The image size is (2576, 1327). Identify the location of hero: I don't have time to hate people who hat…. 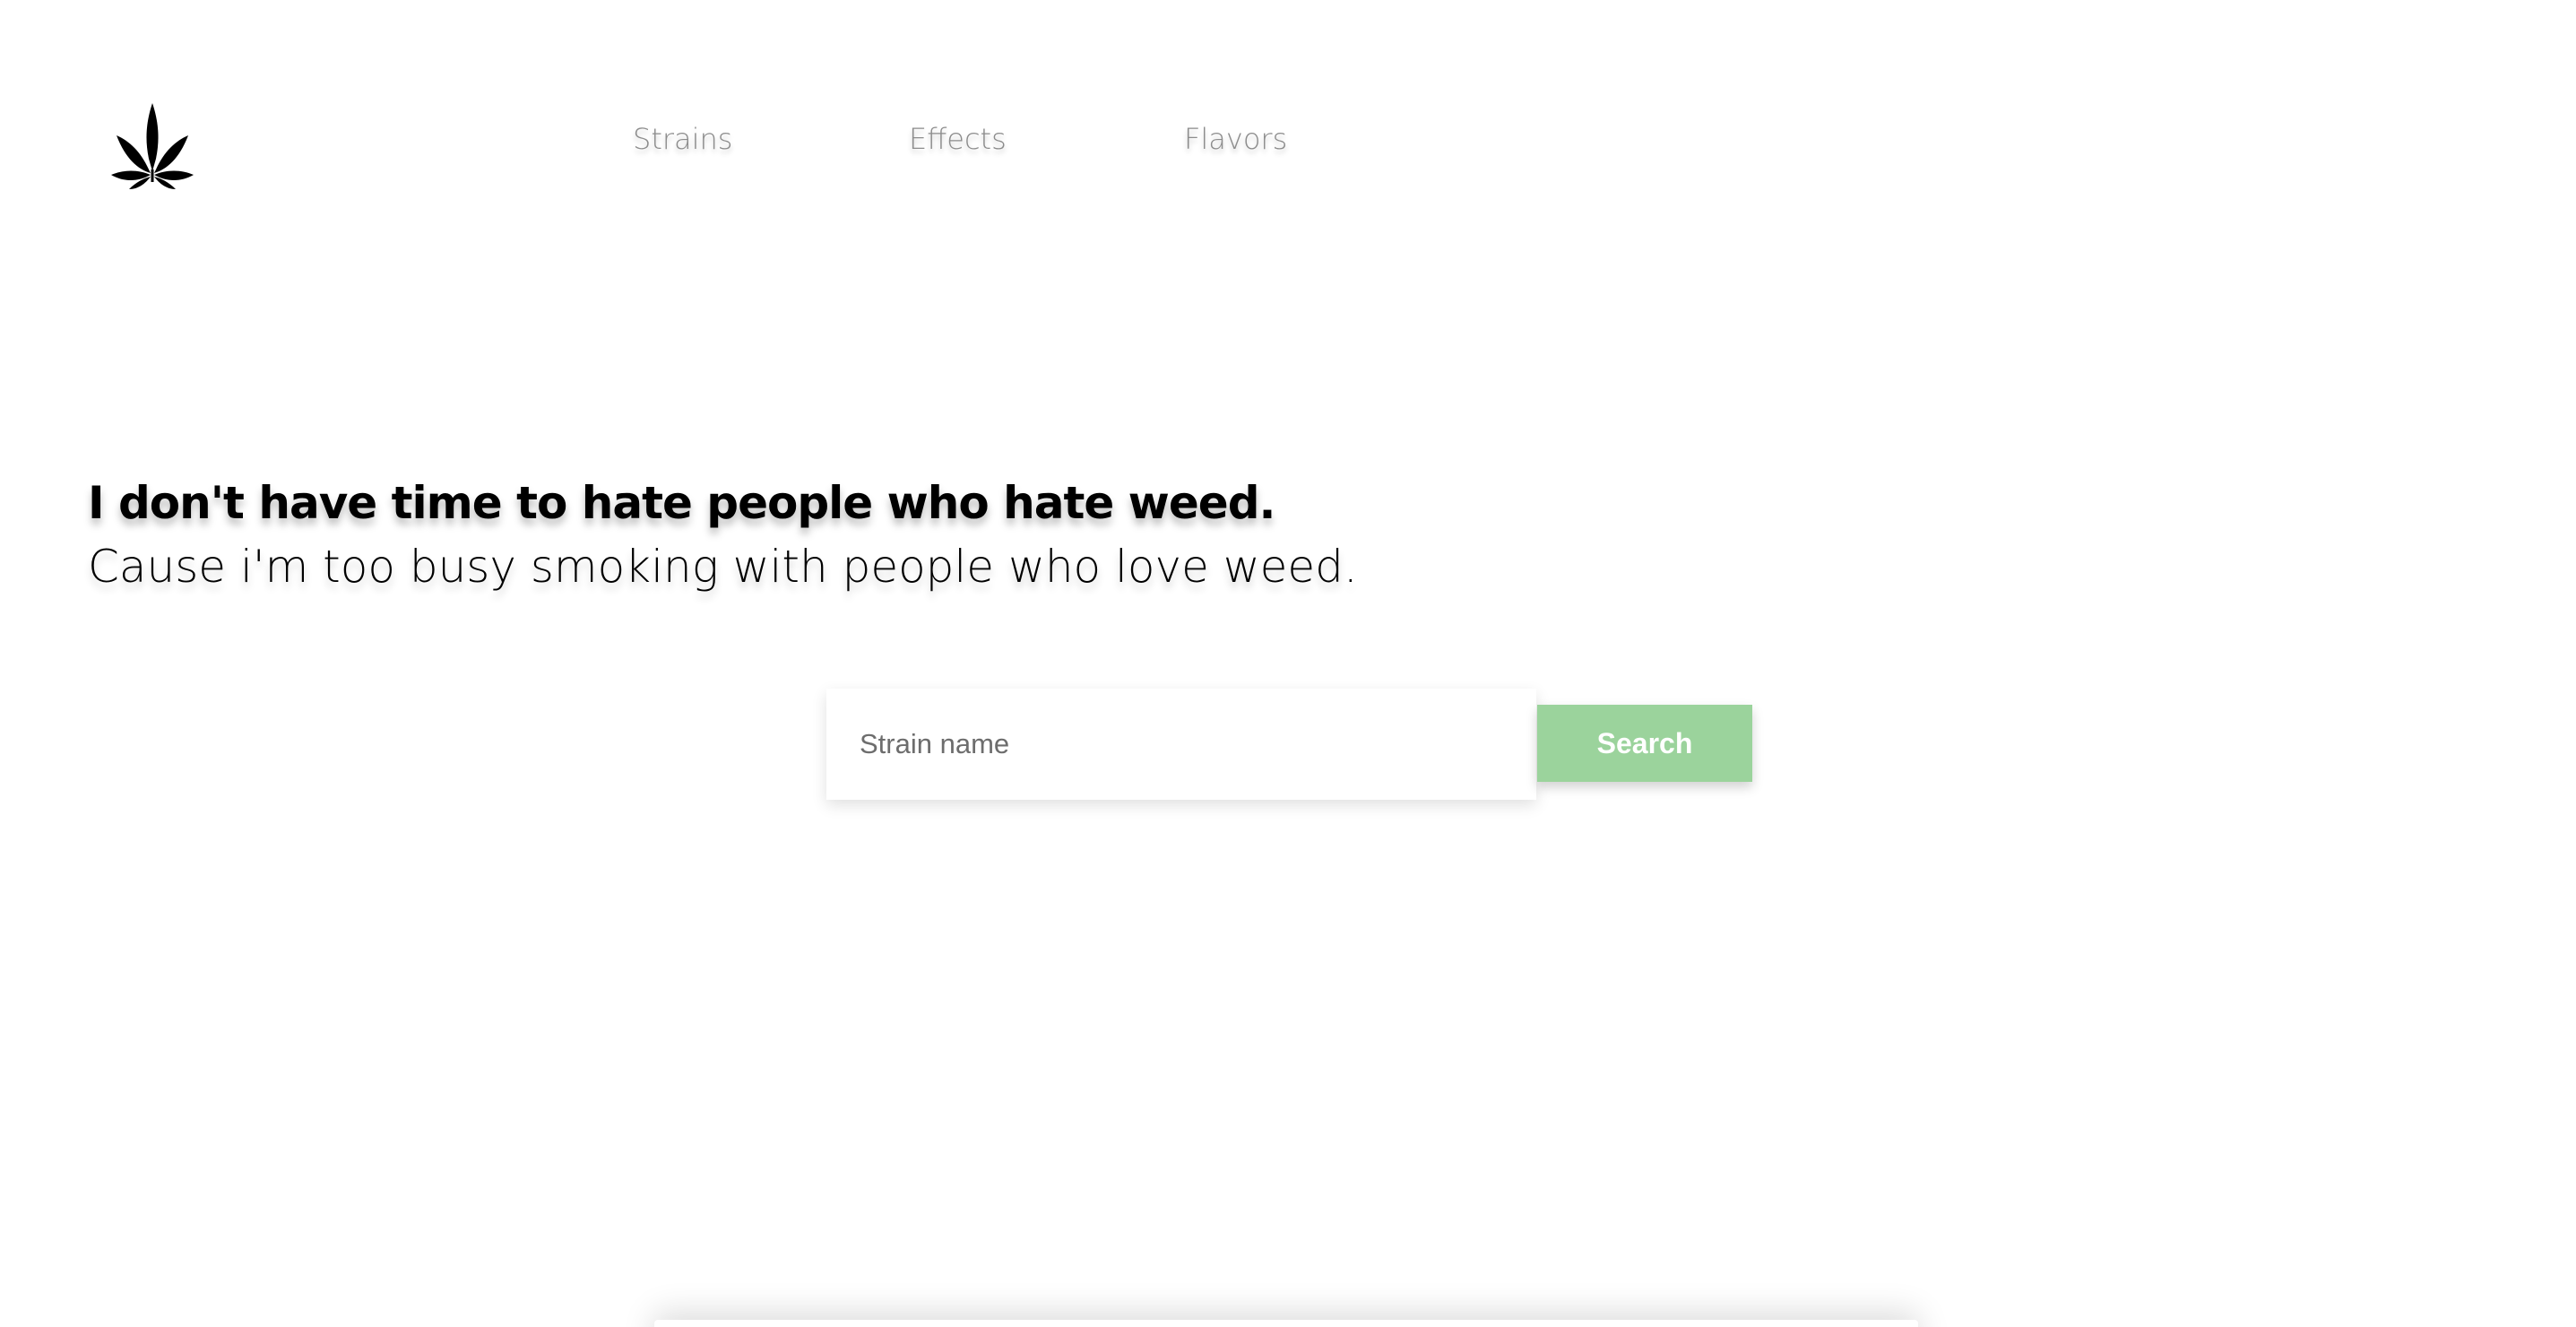
(723, 534).